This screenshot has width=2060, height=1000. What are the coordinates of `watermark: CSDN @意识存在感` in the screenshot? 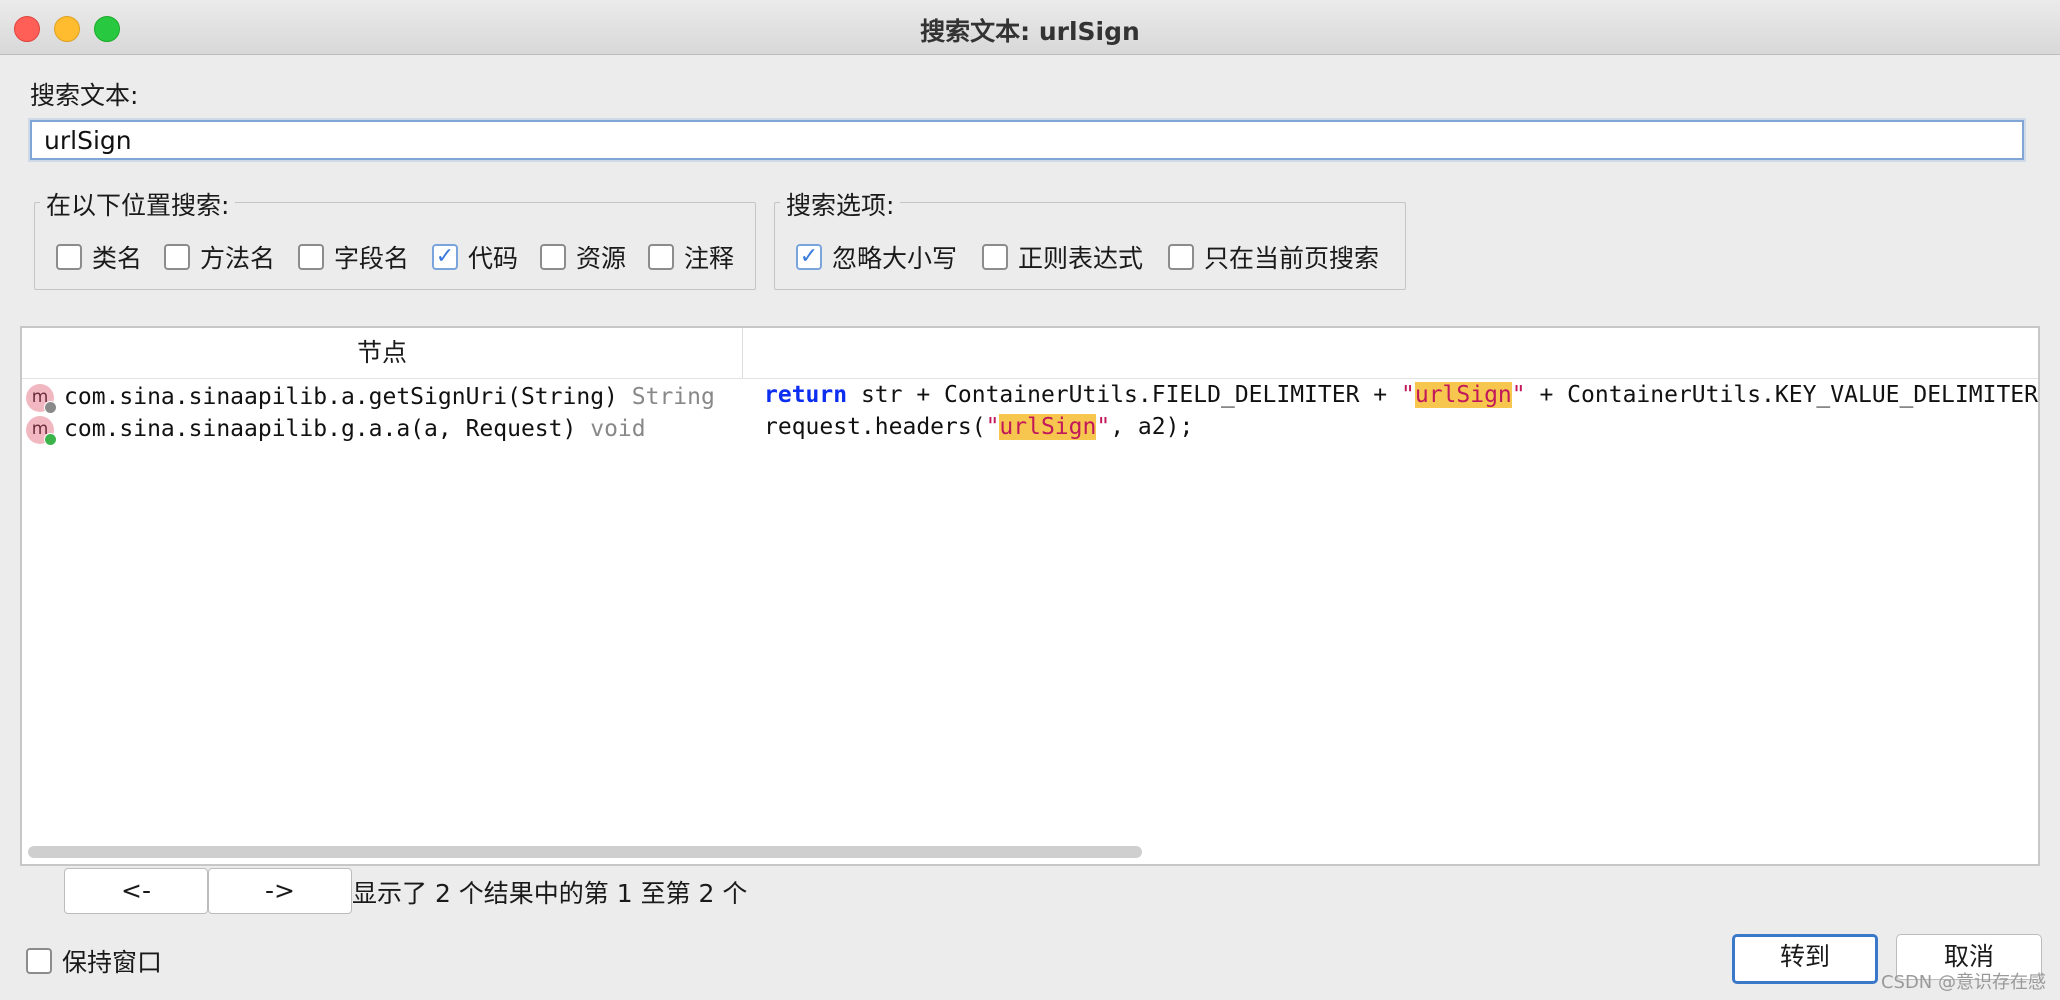 It's located at (1963, 982).